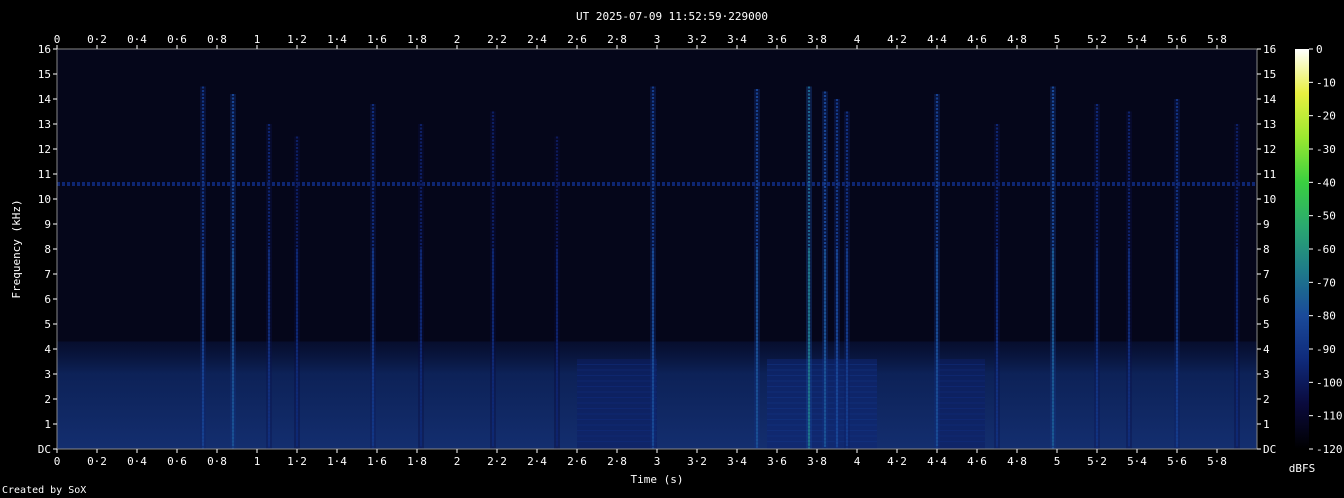  I want to click on colorbar-tick-label: -110, so click(1329, 416).